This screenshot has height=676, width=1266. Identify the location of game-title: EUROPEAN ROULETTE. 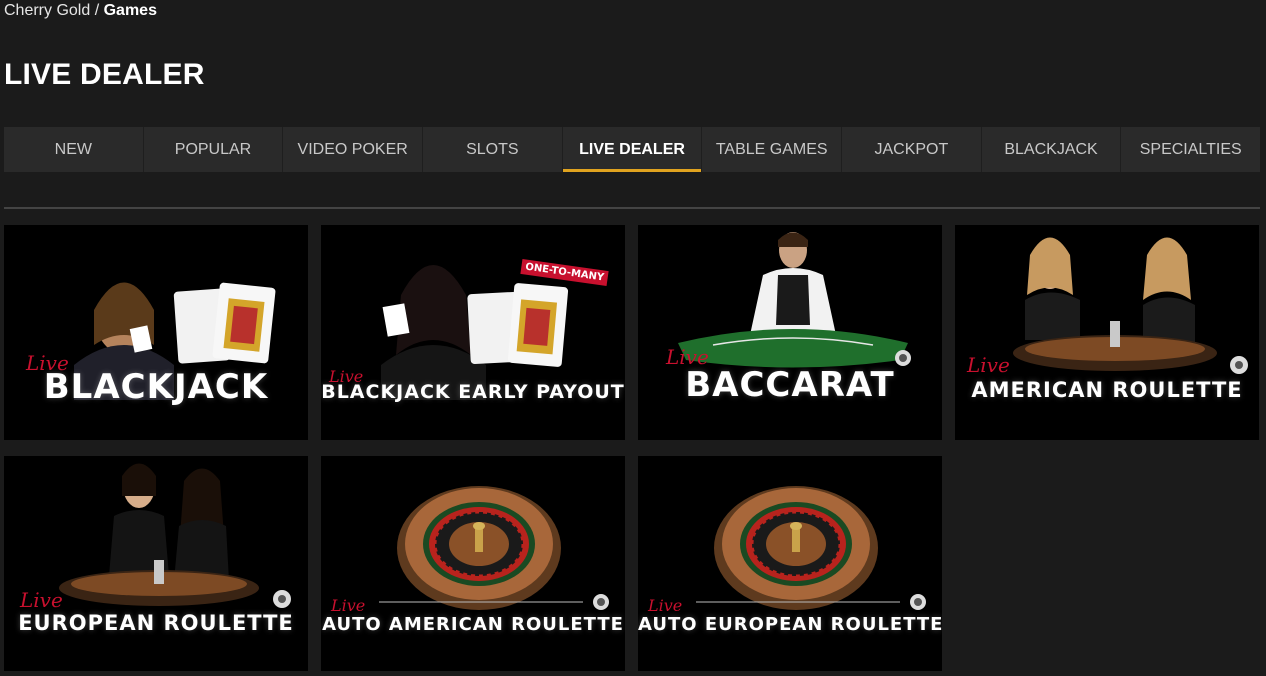
(156, 623).